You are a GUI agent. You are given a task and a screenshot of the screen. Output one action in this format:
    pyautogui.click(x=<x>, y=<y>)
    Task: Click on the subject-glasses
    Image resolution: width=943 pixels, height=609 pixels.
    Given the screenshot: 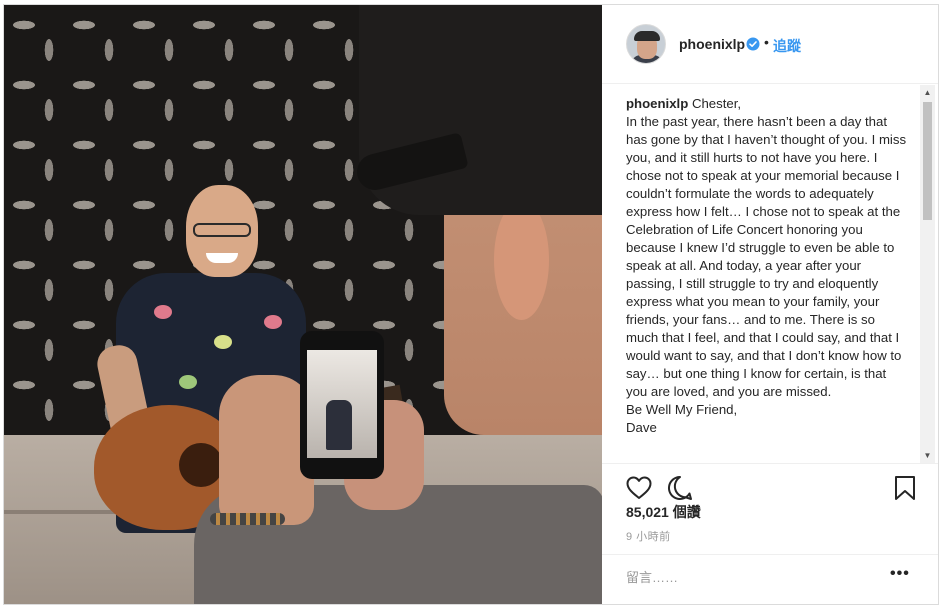 What is the action you would take?
    pyautogui.click(x=222, y=230)
    